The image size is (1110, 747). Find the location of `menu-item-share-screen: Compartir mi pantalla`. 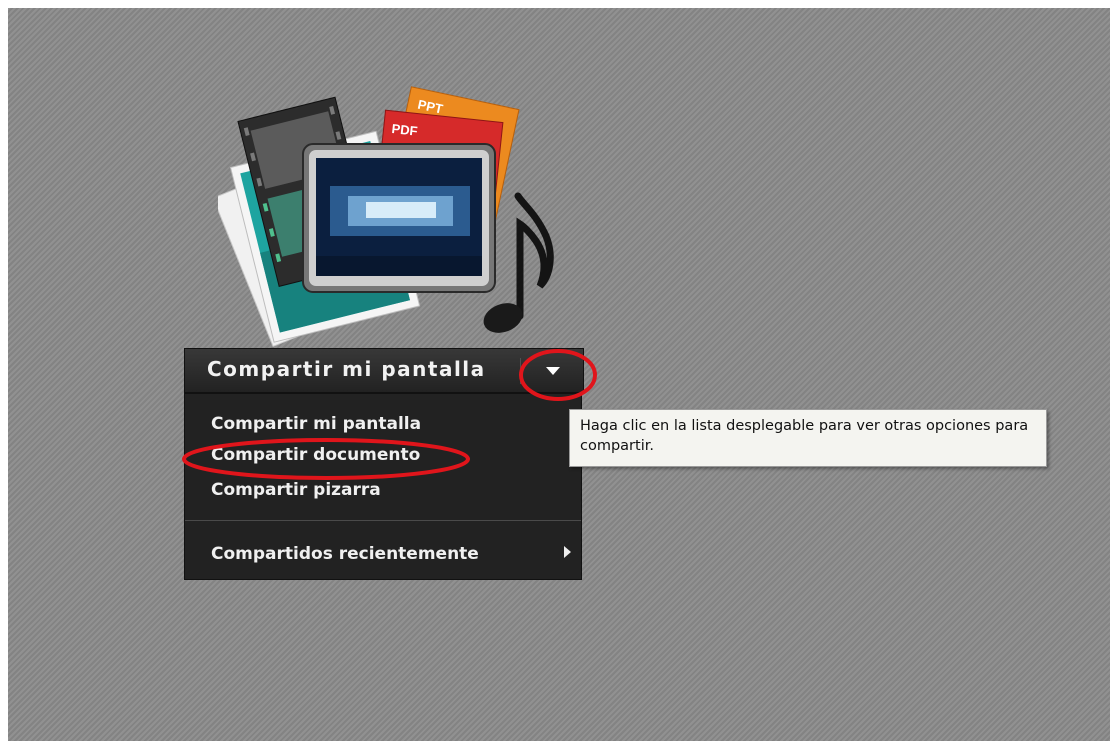

menu-item-share-screen: Compartir mi pantalla is located at coordinates (316, 424).